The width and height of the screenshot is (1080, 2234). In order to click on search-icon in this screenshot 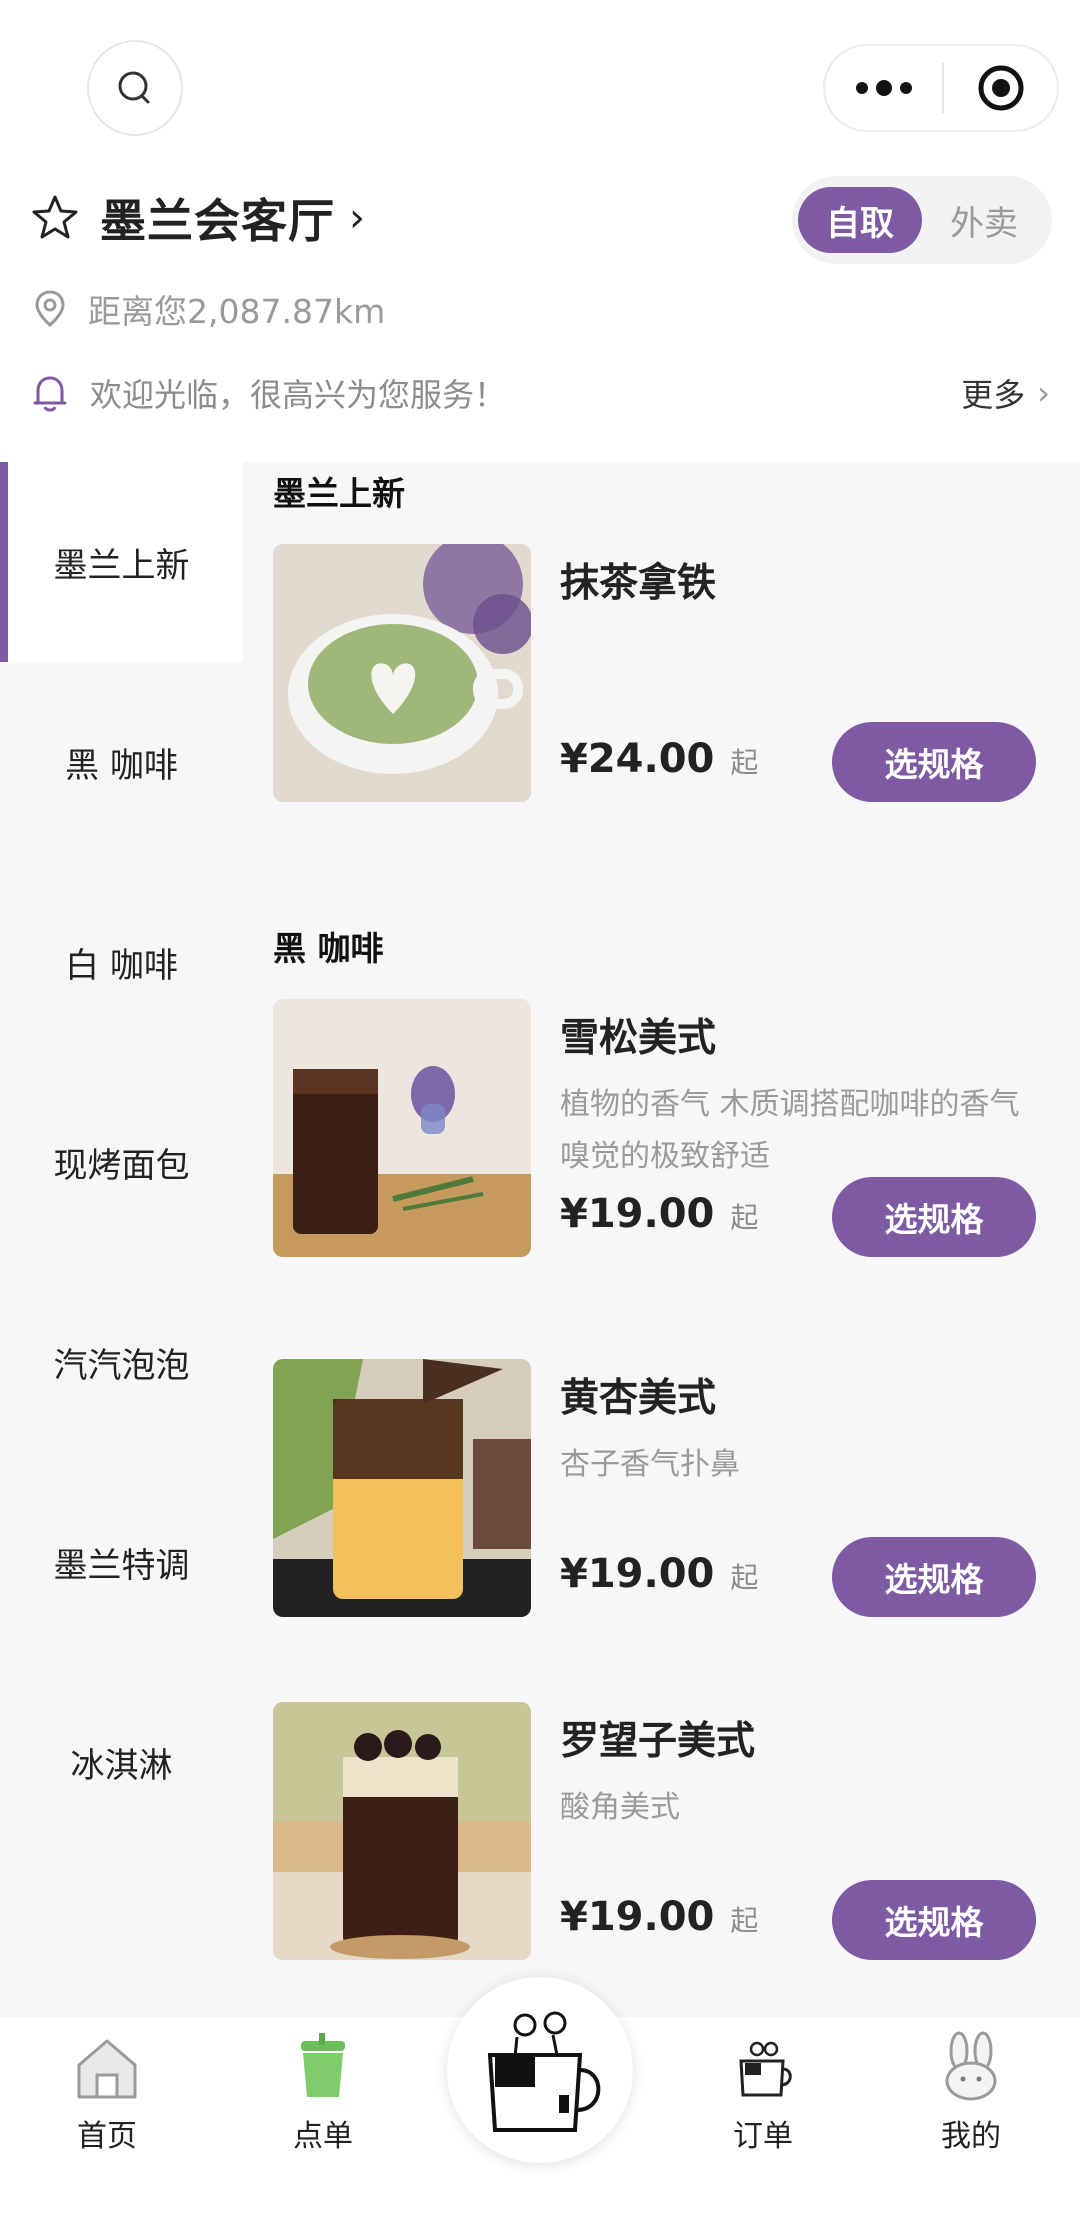, I will do `click(134, 87)`.